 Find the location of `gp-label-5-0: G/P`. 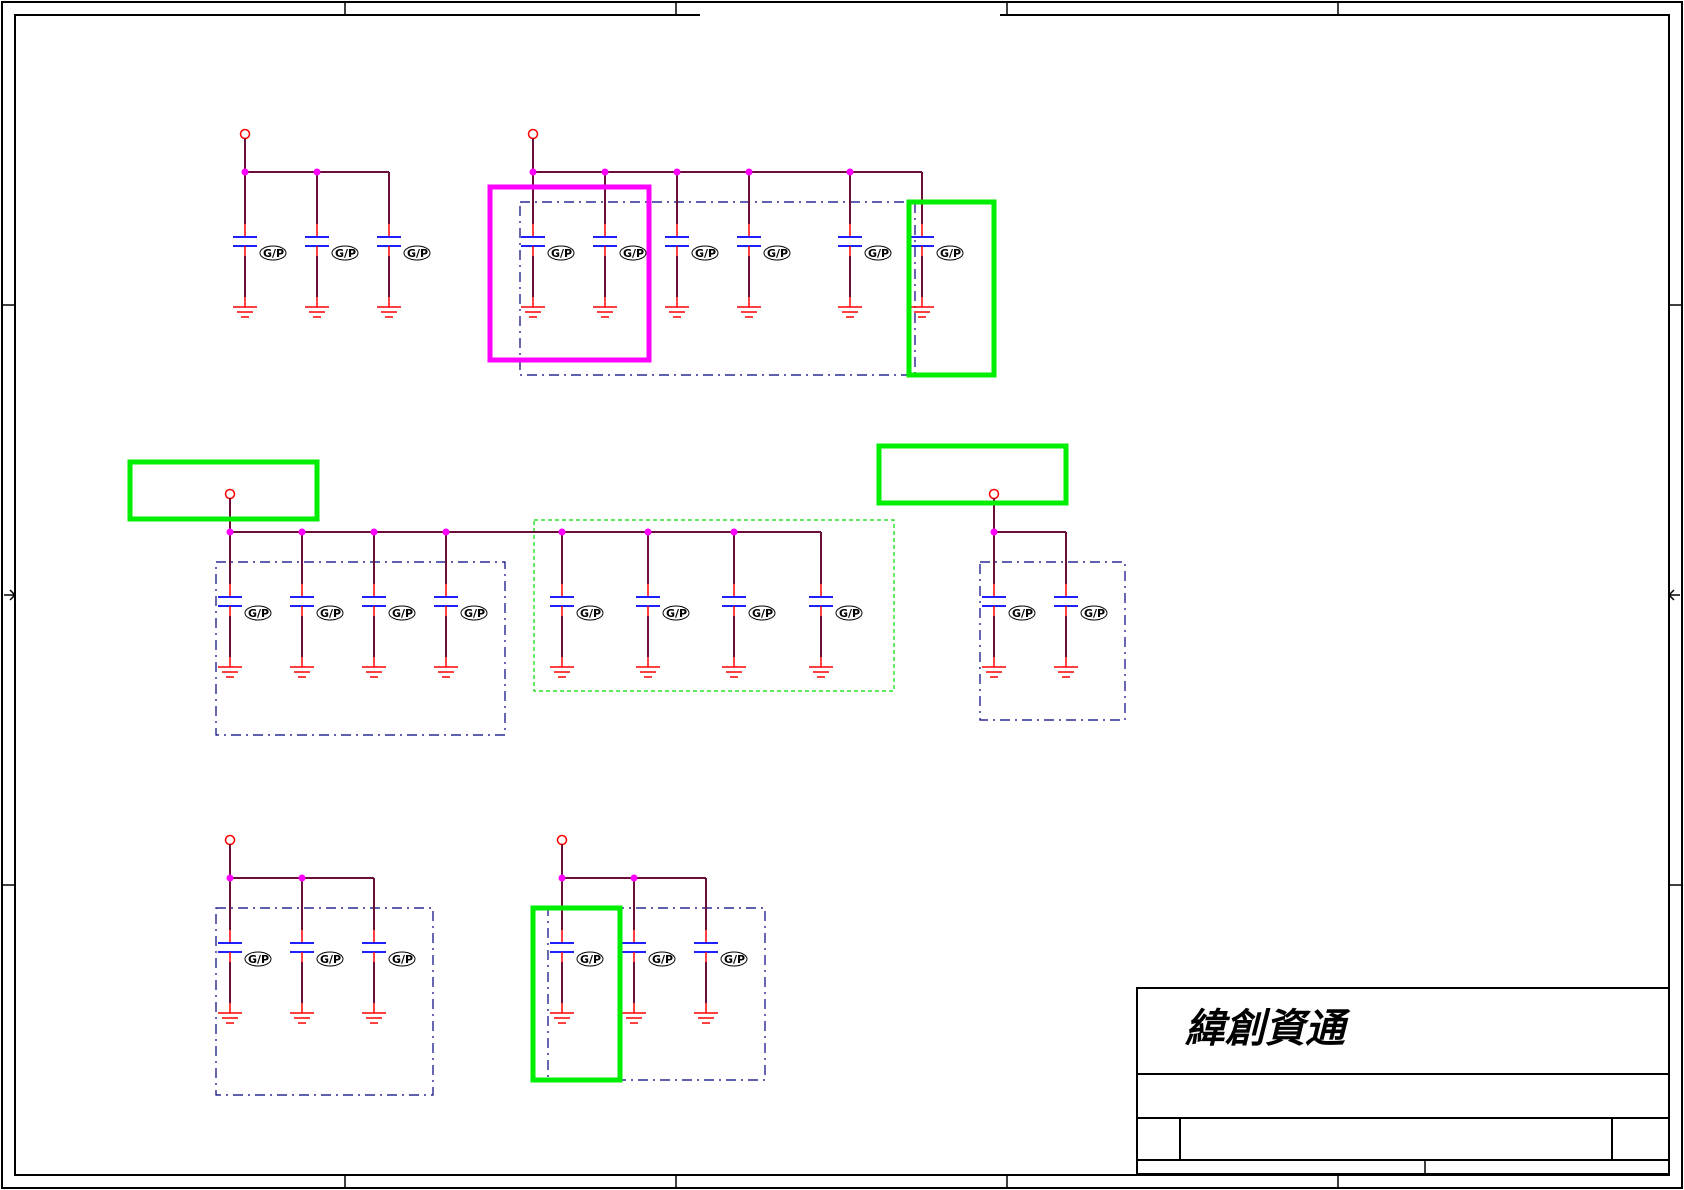

gp-label-5-0: G/P is located at coordinates (590, 959).